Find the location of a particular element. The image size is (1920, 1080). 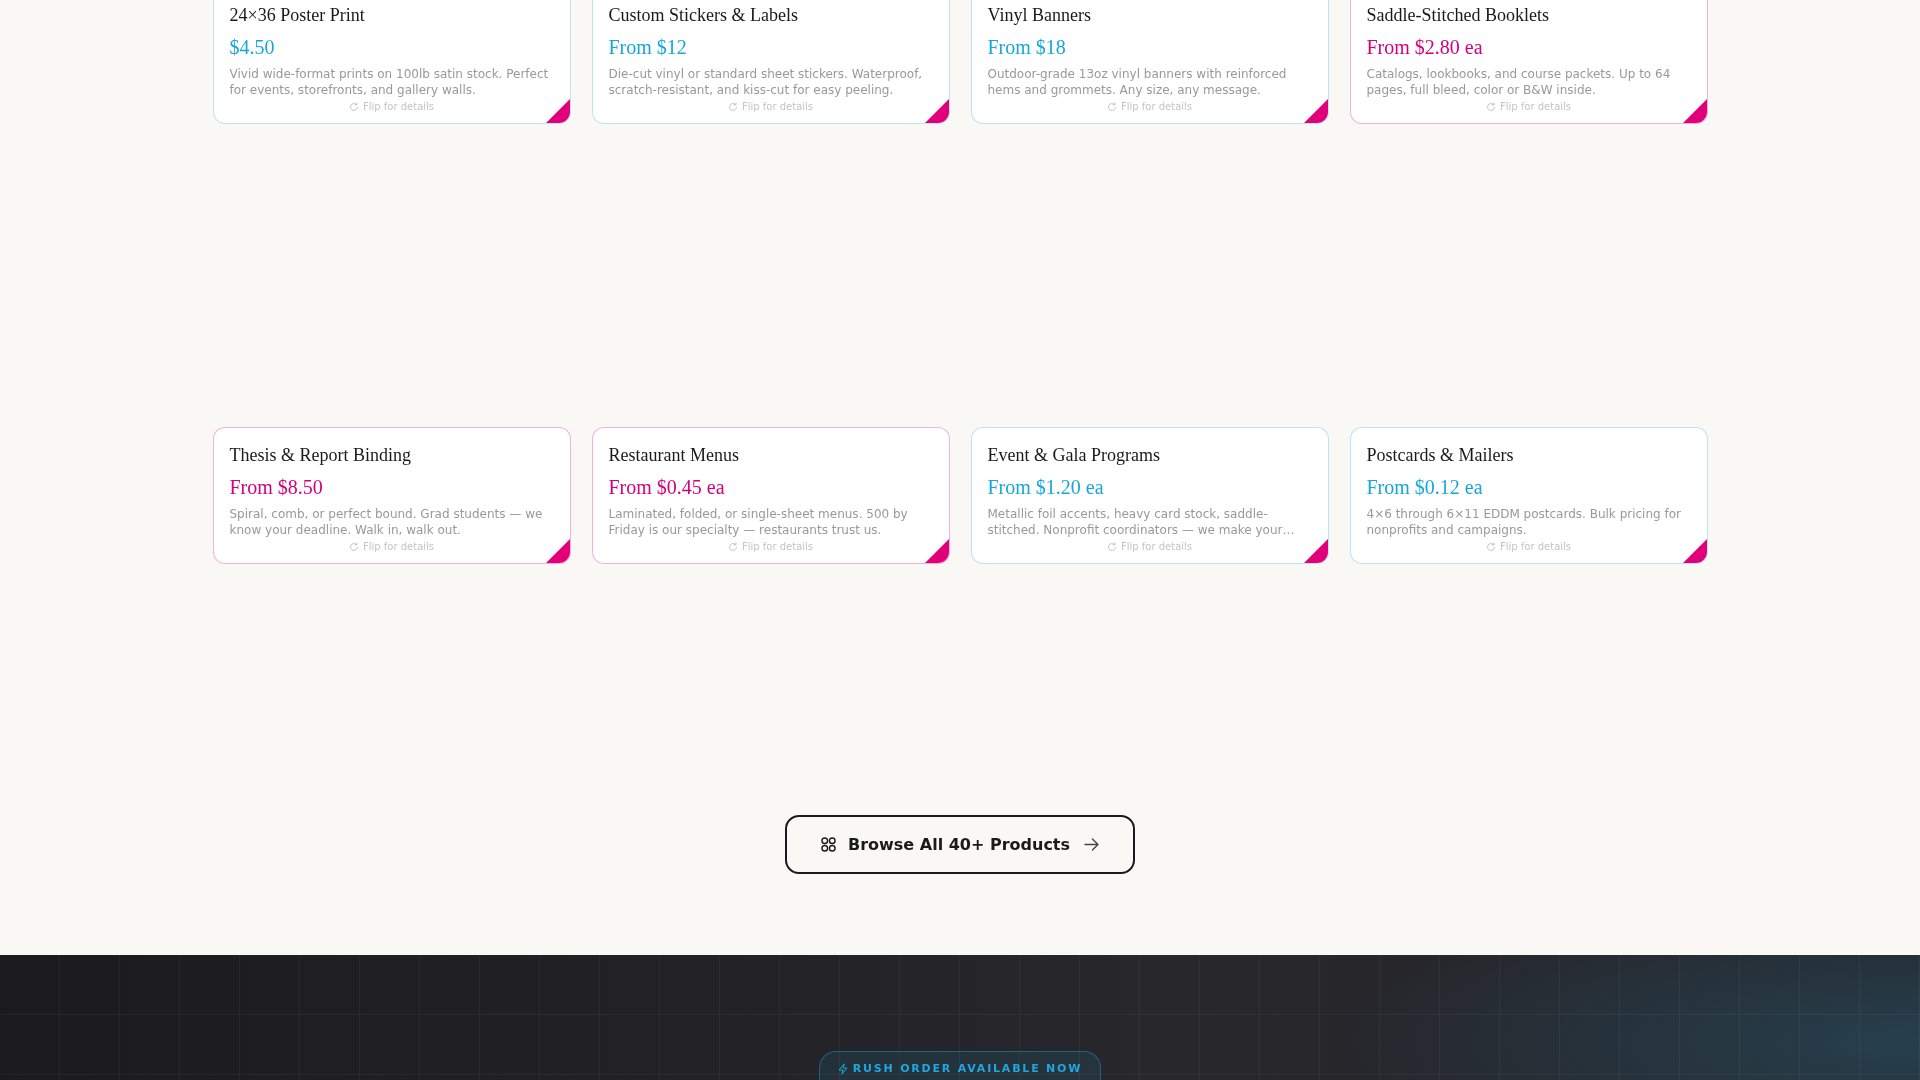

product-title: 24×36 Poster Print is located at coordinates (297, 15).